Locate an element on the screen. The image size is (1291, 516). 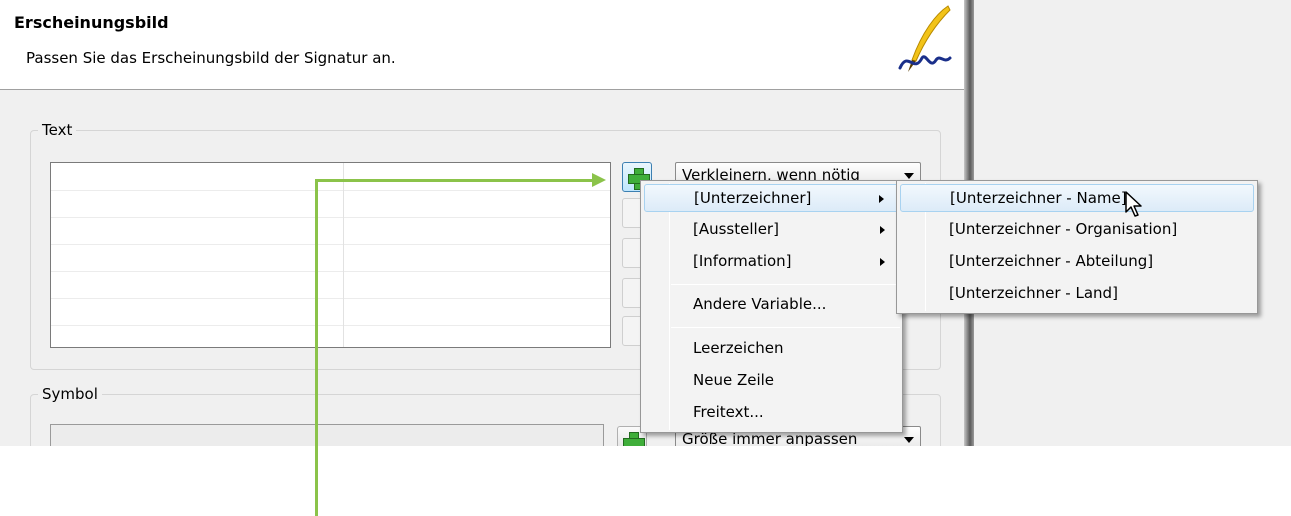
menu-item-label: [Unterzeichner - Abteilung] is located at coordinates (1051, 261).